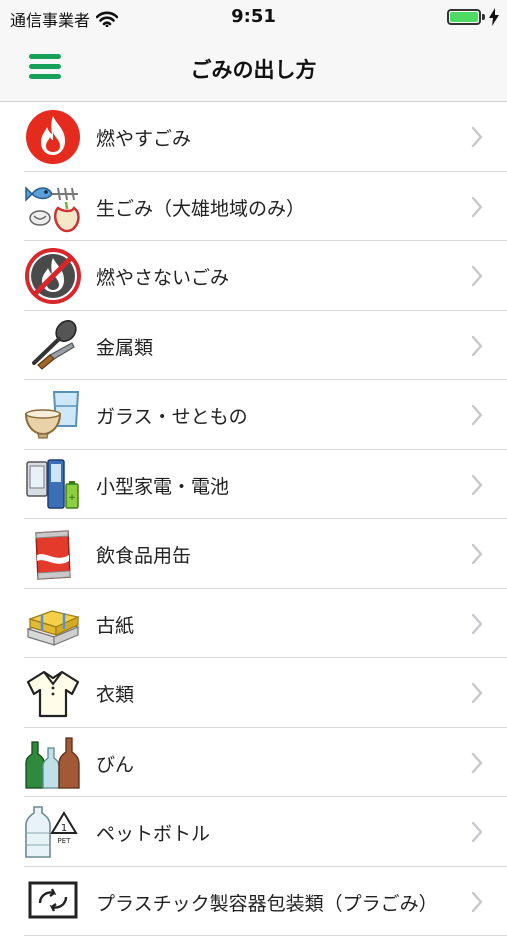 The height and width of the screenshot is (936, 507). Describe the element at coordinates (65, 841) in the screenshot. I see `svg-text: PET` at that location.